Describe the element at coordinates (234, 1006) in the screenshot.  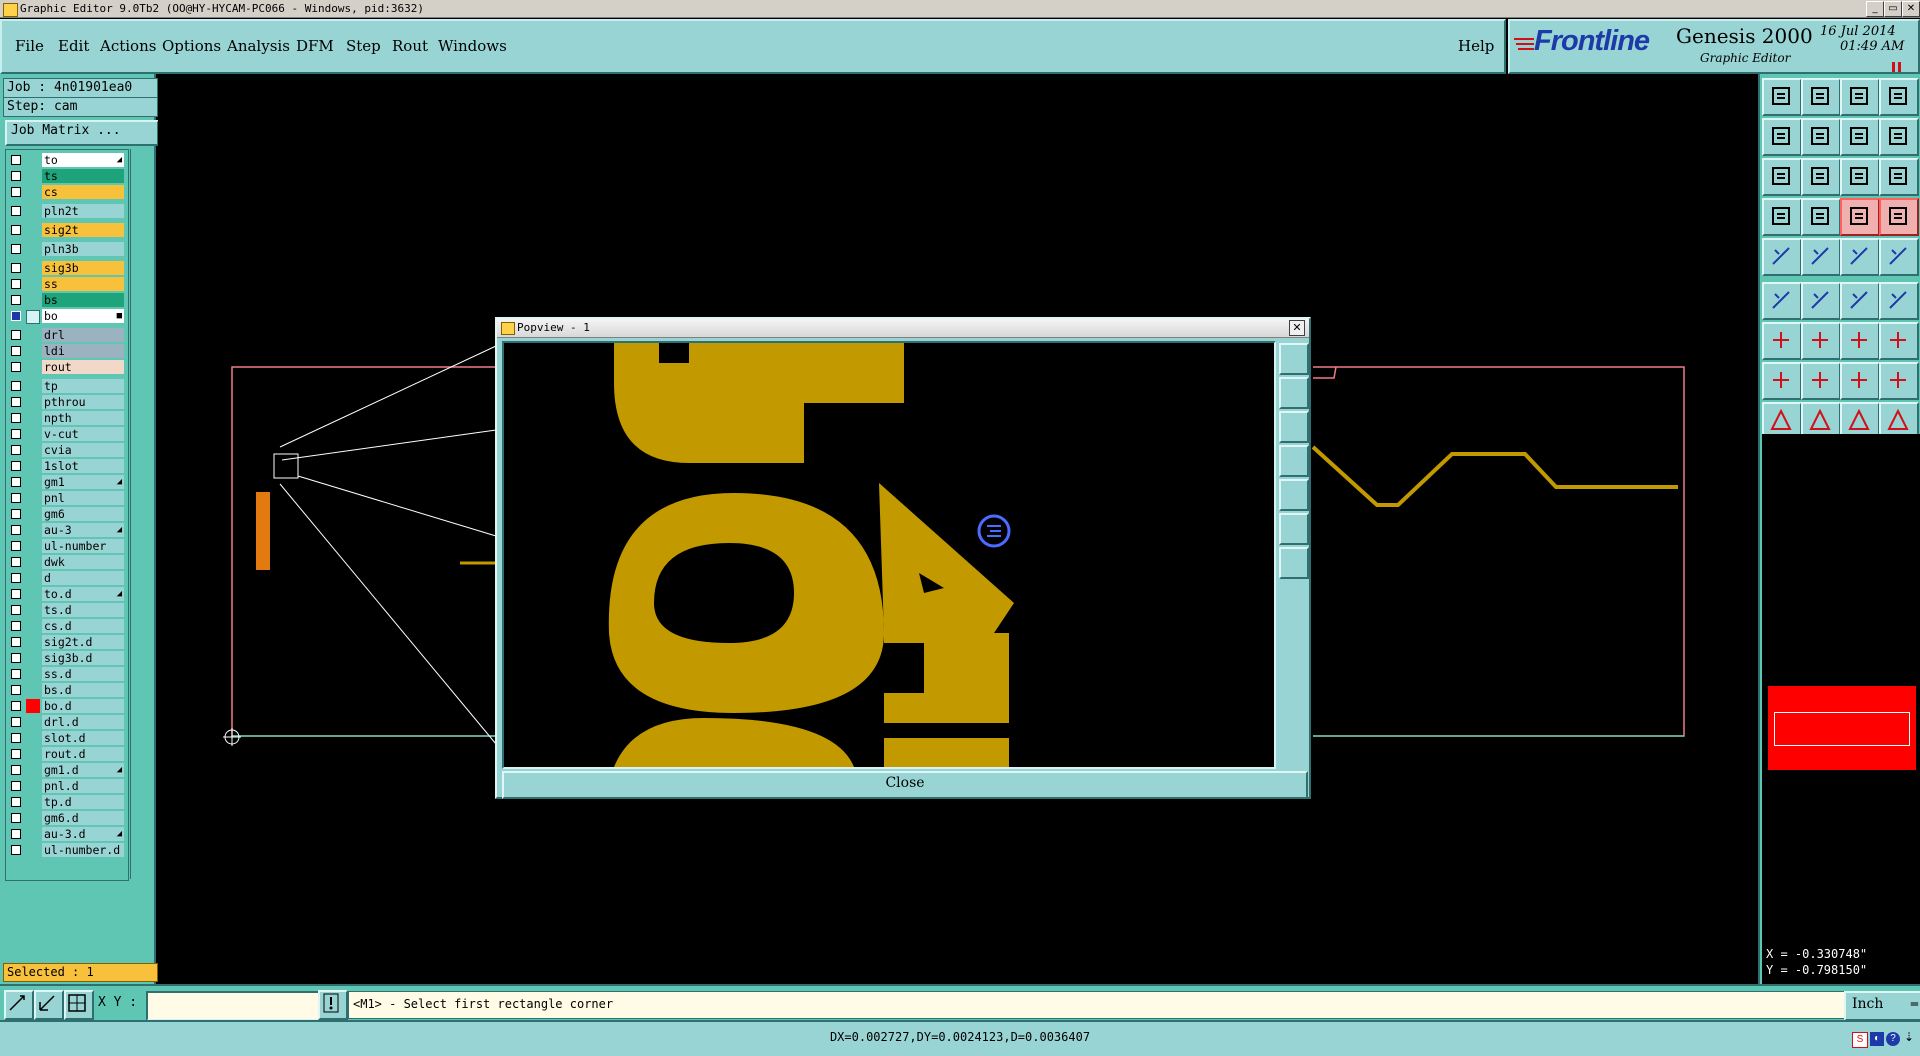
I see `xy-input` at that location.